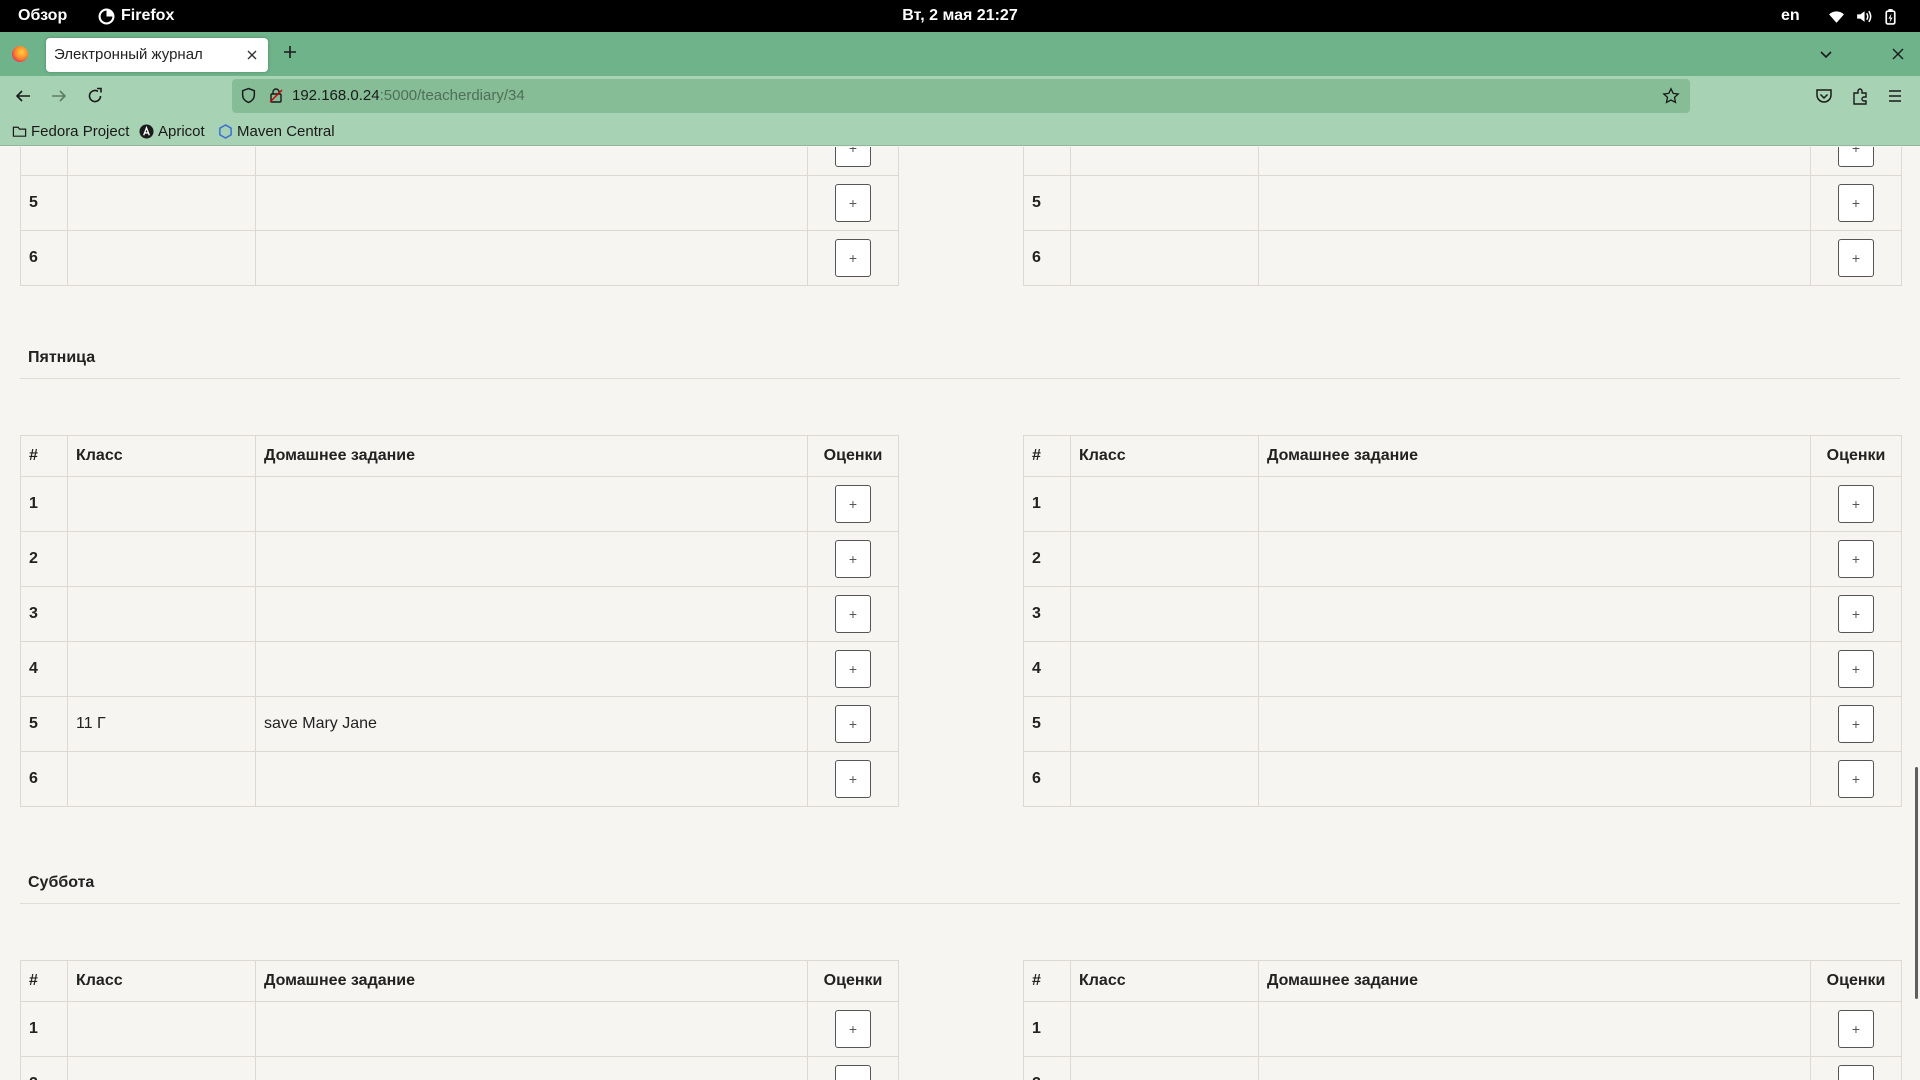 The width and height of the screenshot is (1920, 1080). I want to click on lesson-number: 2, so click(44, 559).